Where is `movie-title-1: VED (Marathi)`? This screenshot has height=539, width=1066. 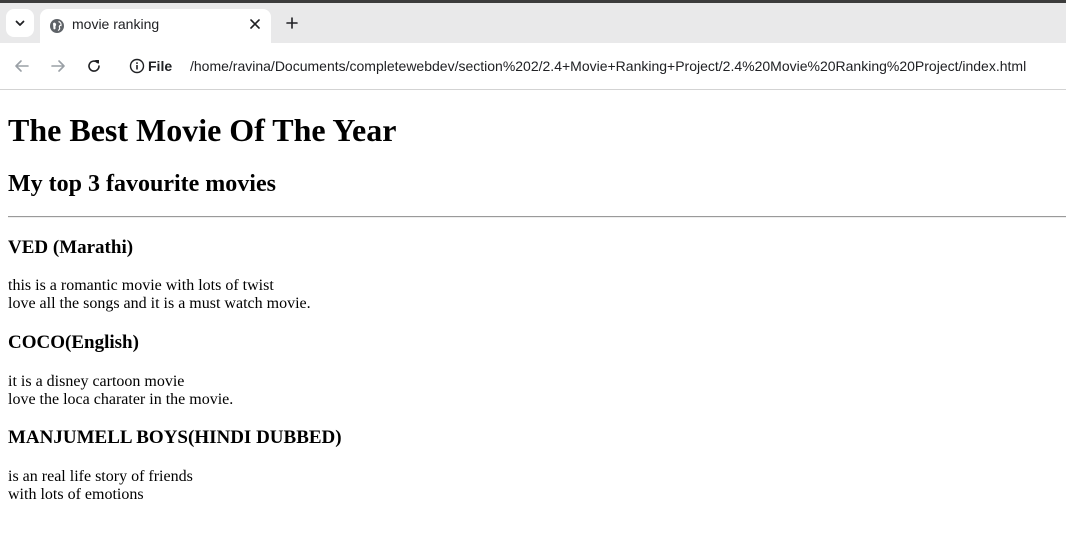 movie-title-1: VED (Marathi) is located at coordinates (71, 247).